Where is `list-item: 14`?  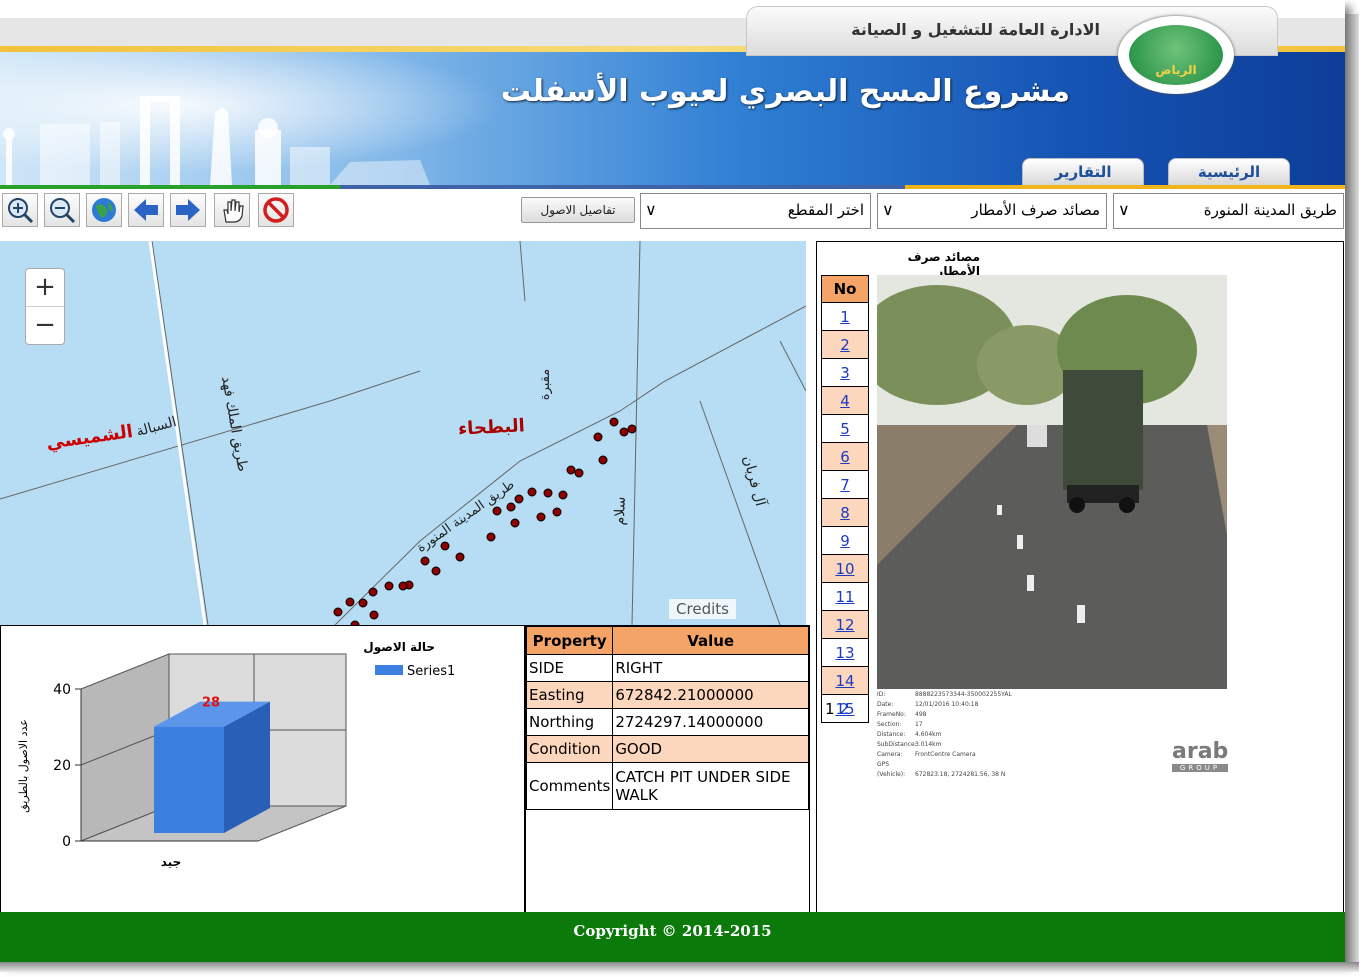 list-item: 14 is located at coordinates (845, 680).